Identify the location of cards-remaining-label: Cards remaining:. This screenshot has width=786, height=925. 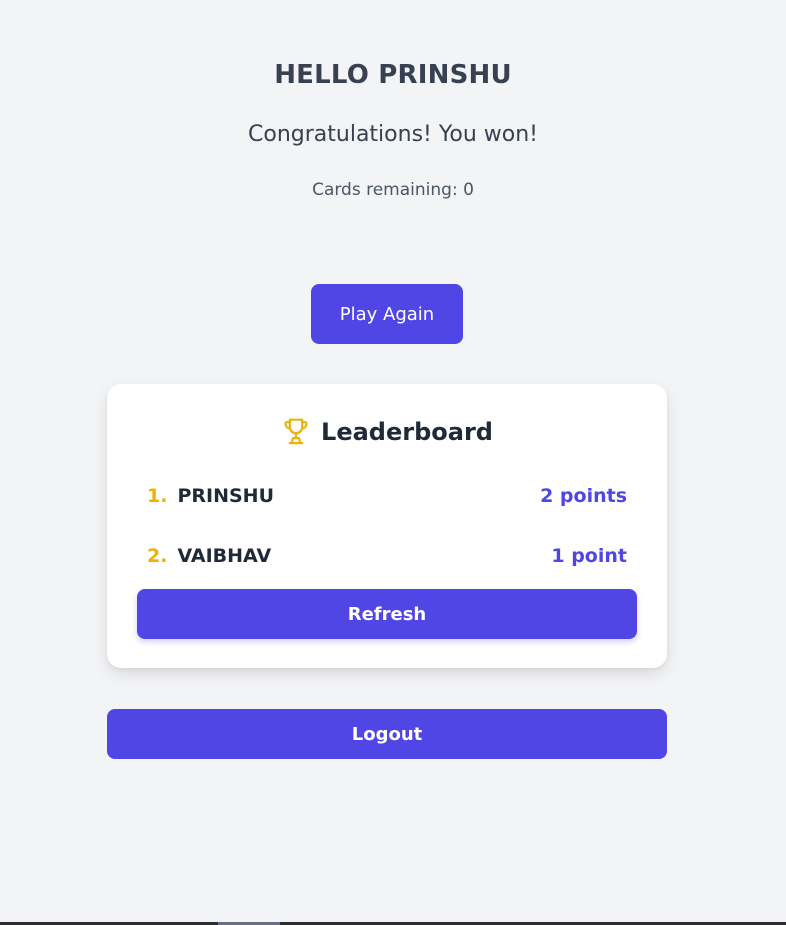
(385, 190).